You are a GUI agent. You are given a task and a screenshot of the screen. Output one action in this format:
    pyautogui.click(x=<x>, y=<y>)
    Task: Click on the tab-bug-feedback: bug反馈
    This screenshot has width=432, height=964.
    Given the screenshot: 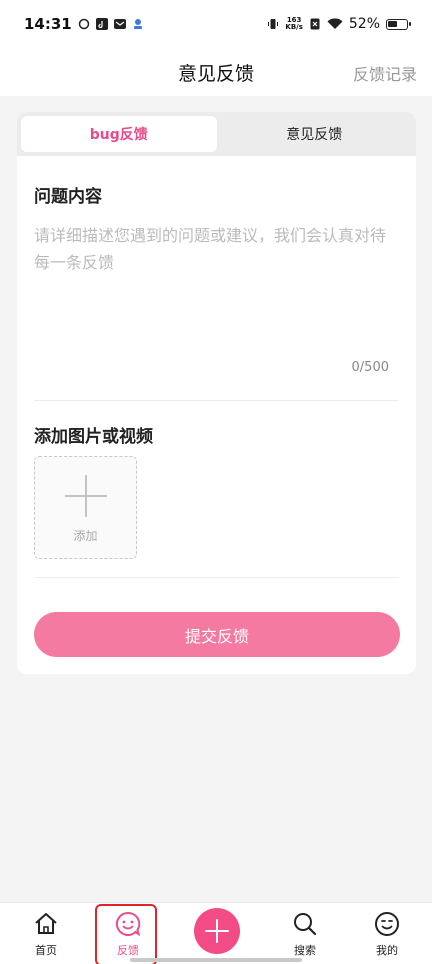 What is the action you would take?
    pyautogui.click(x=119, y=134)
    